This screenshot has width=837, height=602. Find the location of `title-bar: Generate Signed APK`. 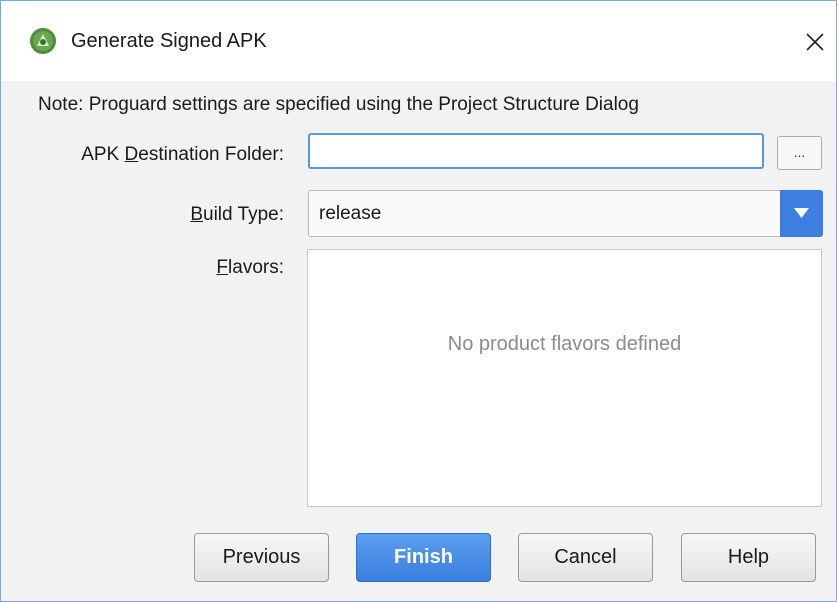

title-bar: Generate Signed APK is located at coordinates (418, 41).